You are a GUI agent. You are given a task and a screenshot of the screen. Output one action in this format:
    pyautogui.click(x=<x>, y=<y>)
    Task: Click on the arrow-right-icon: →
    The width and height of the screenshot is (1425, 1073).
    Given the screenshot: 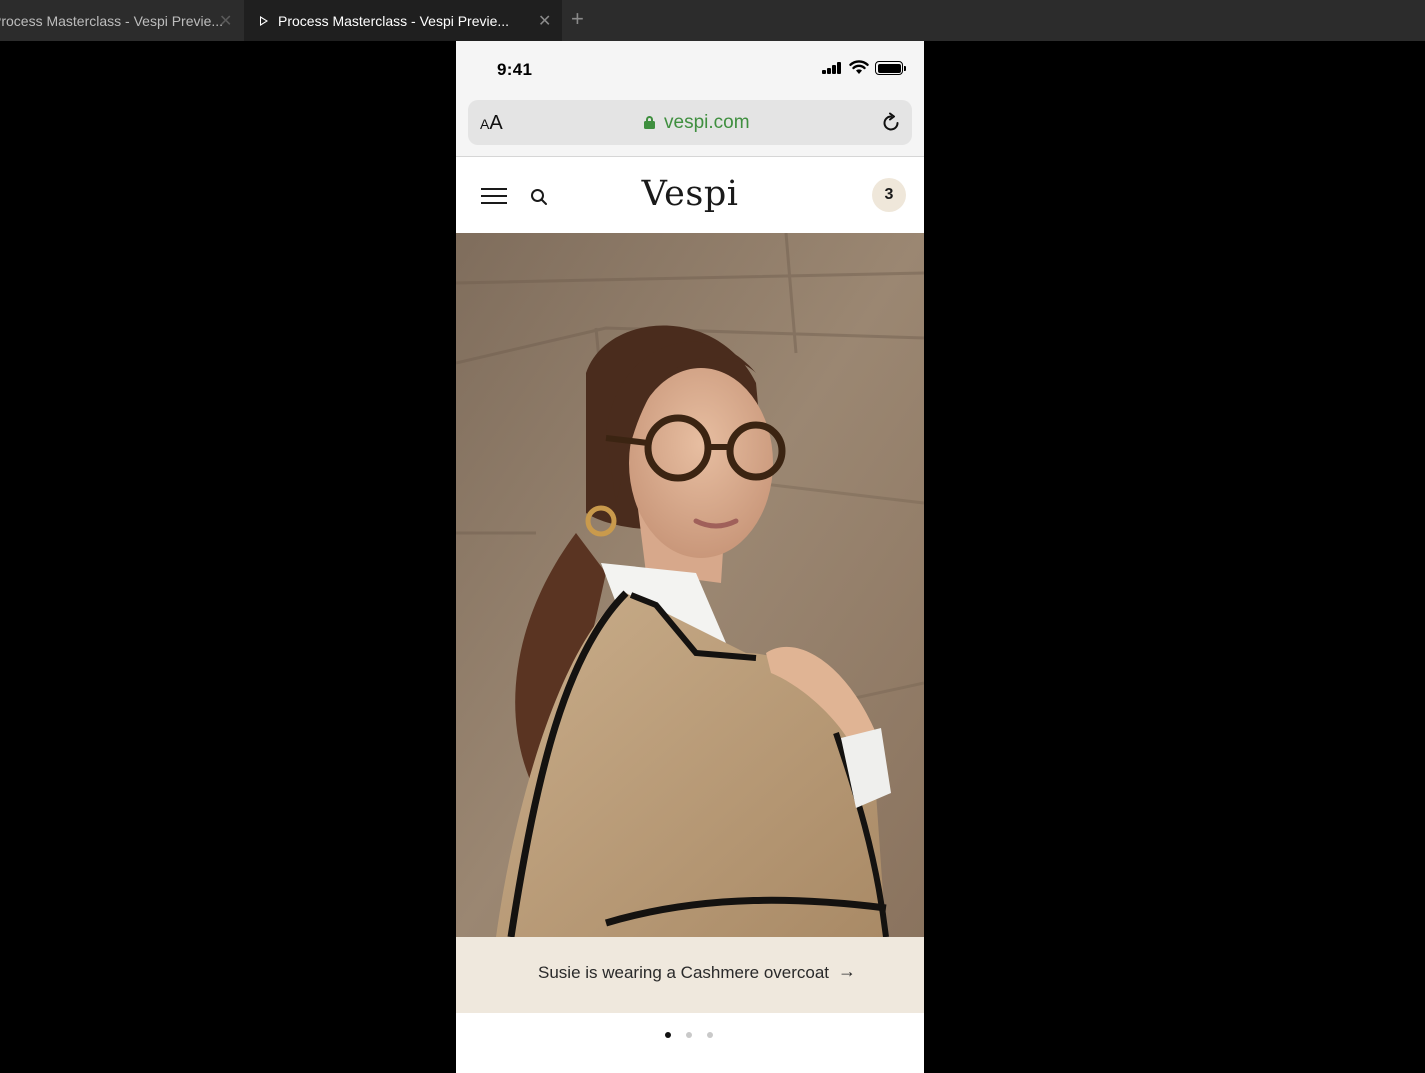 What is the action you would take?
    pyautogui.click(x=847, y=971)
    